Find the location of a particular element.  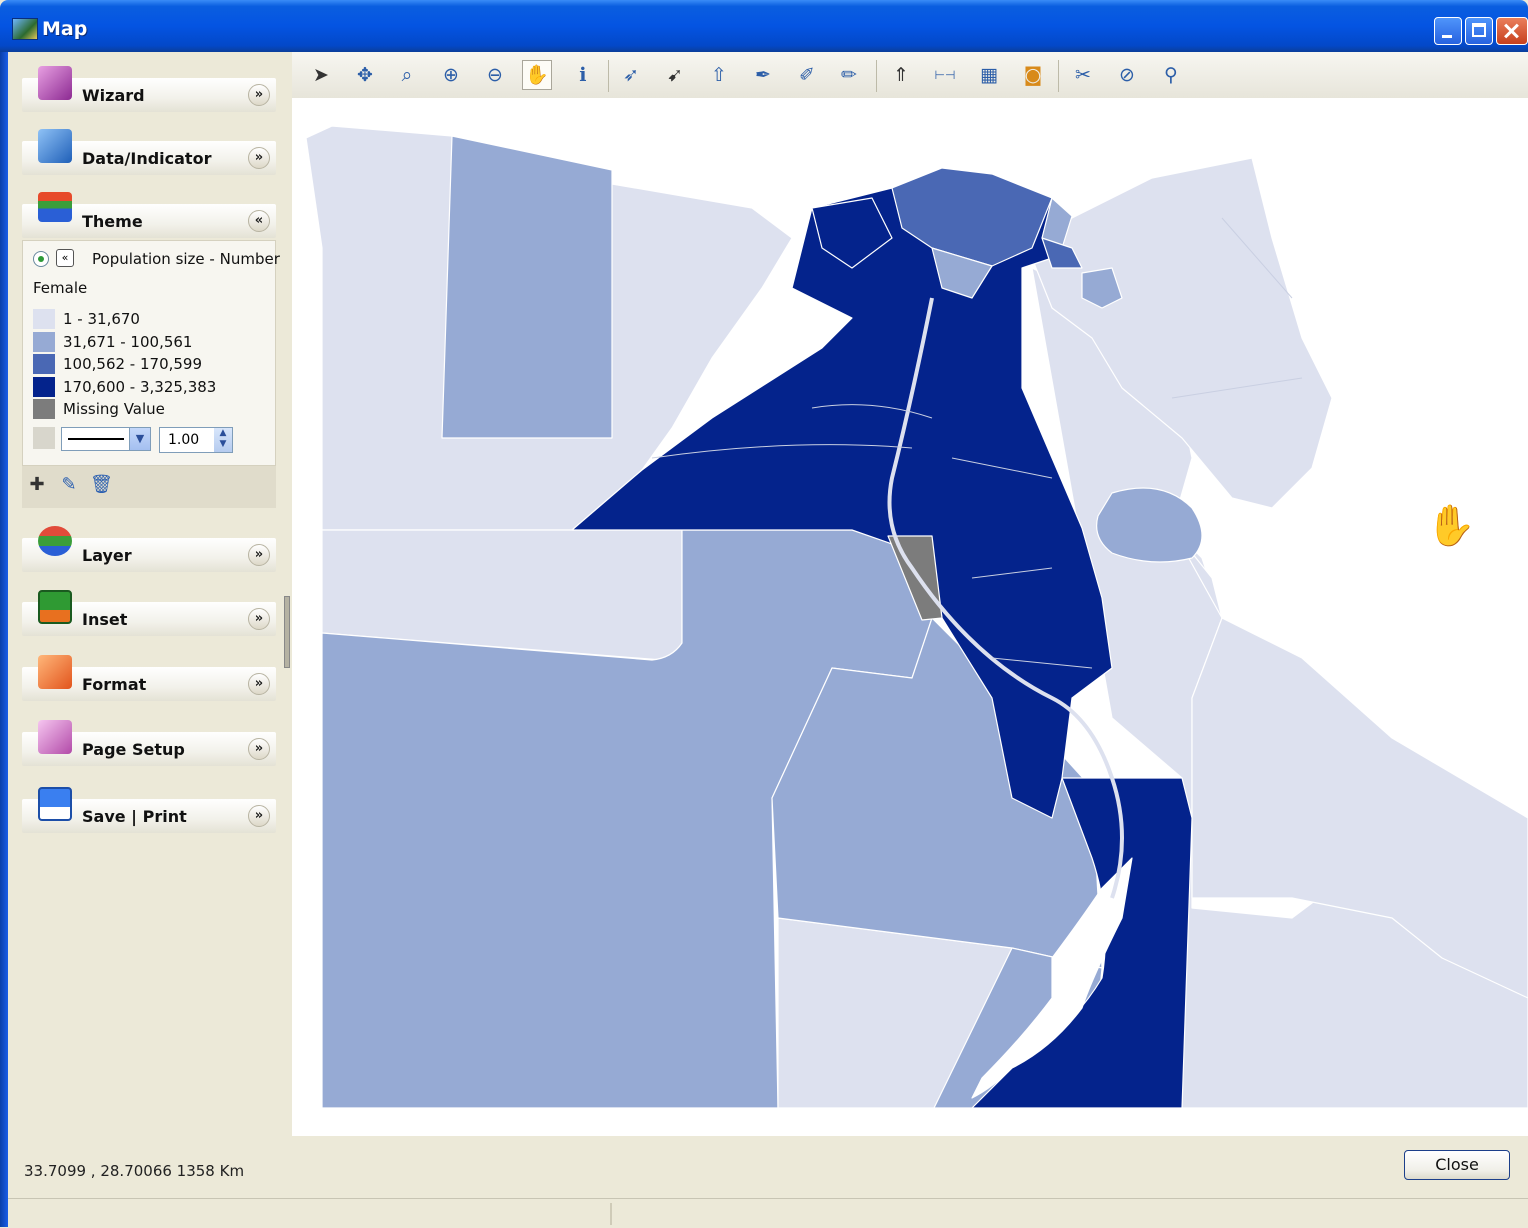

delete-theme-icon: 🗑 is located at coordinates (101, 485).